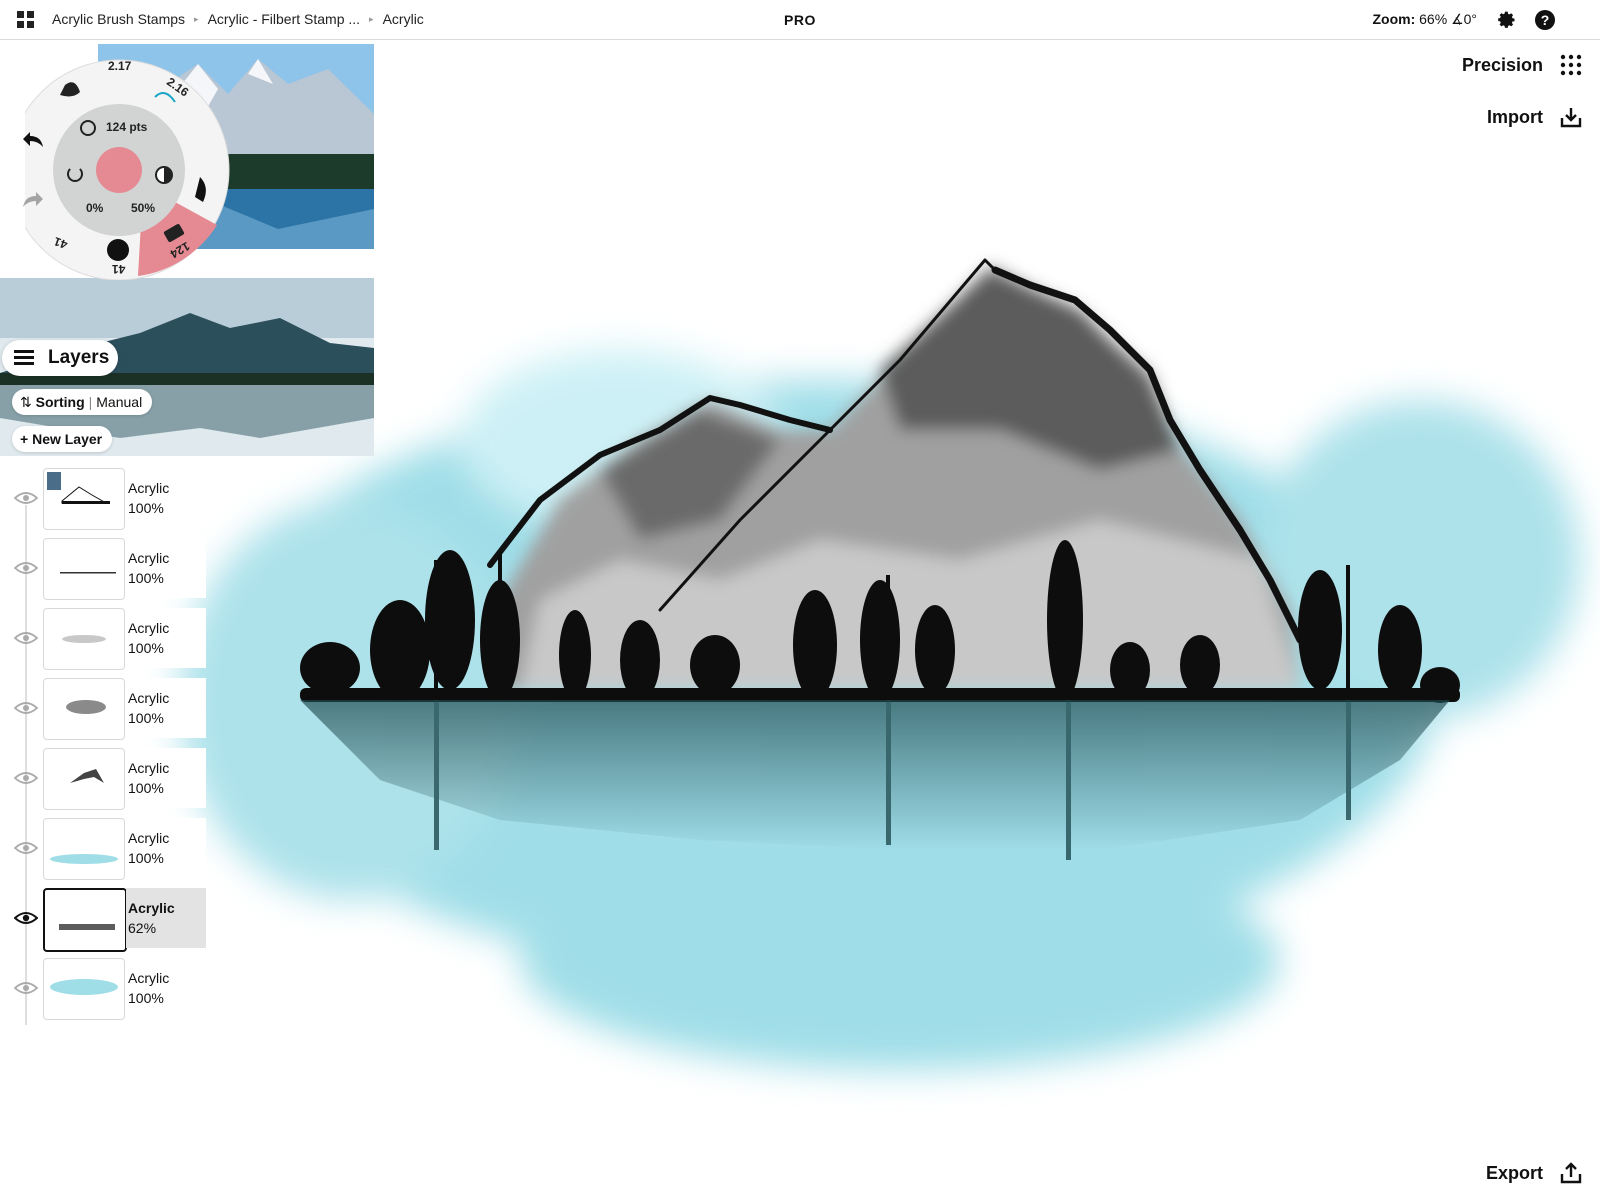  What do you see at coordinates (1514, 1172) in the screenshot?
I see `export-label: Export` at bounding box center [1514, 1172].